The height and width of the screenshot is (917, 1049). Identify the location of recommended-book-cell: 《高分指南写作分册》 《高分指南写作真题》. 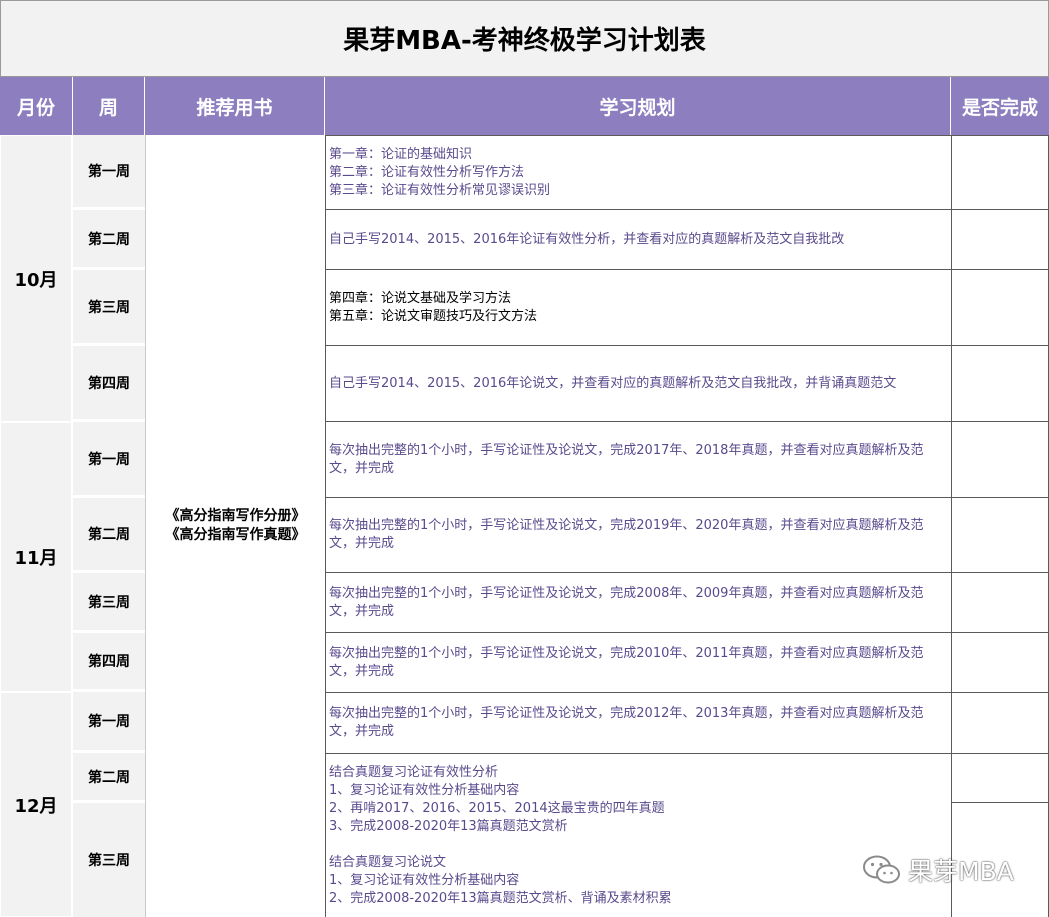
(235, 526).